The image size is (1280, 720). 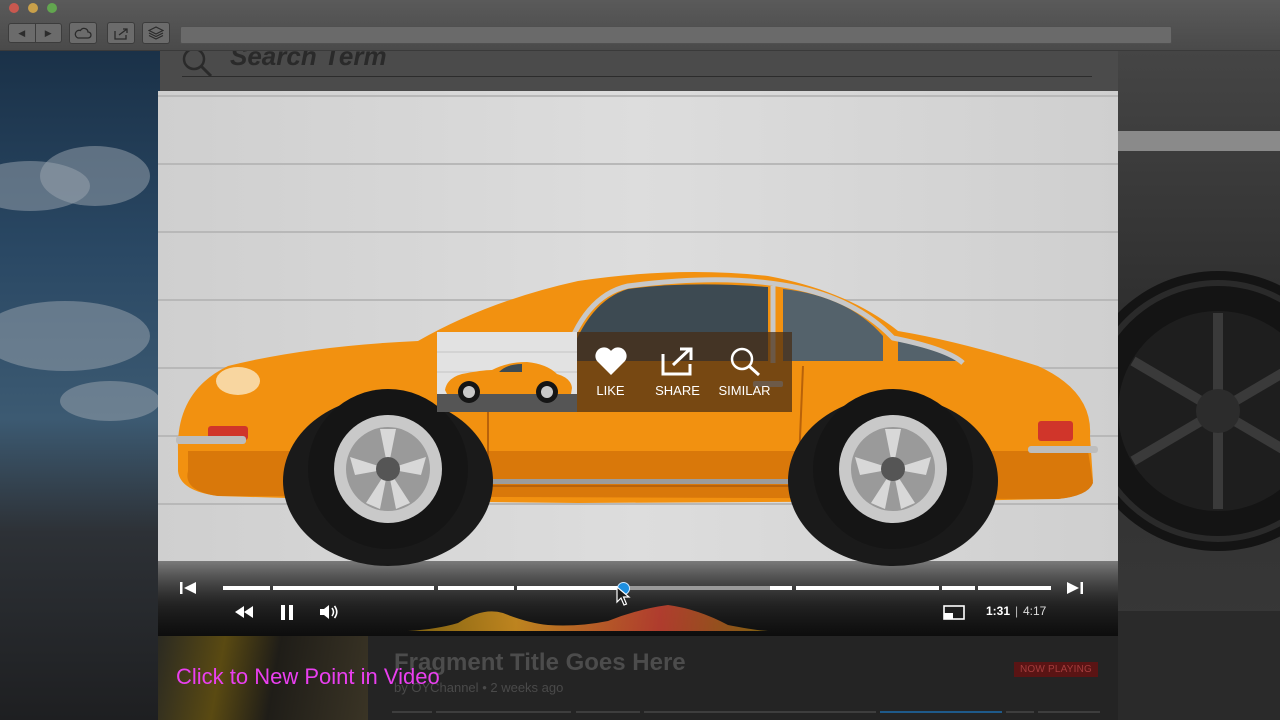 I want to click on zoom-window-button, so click(x=52, y=8).